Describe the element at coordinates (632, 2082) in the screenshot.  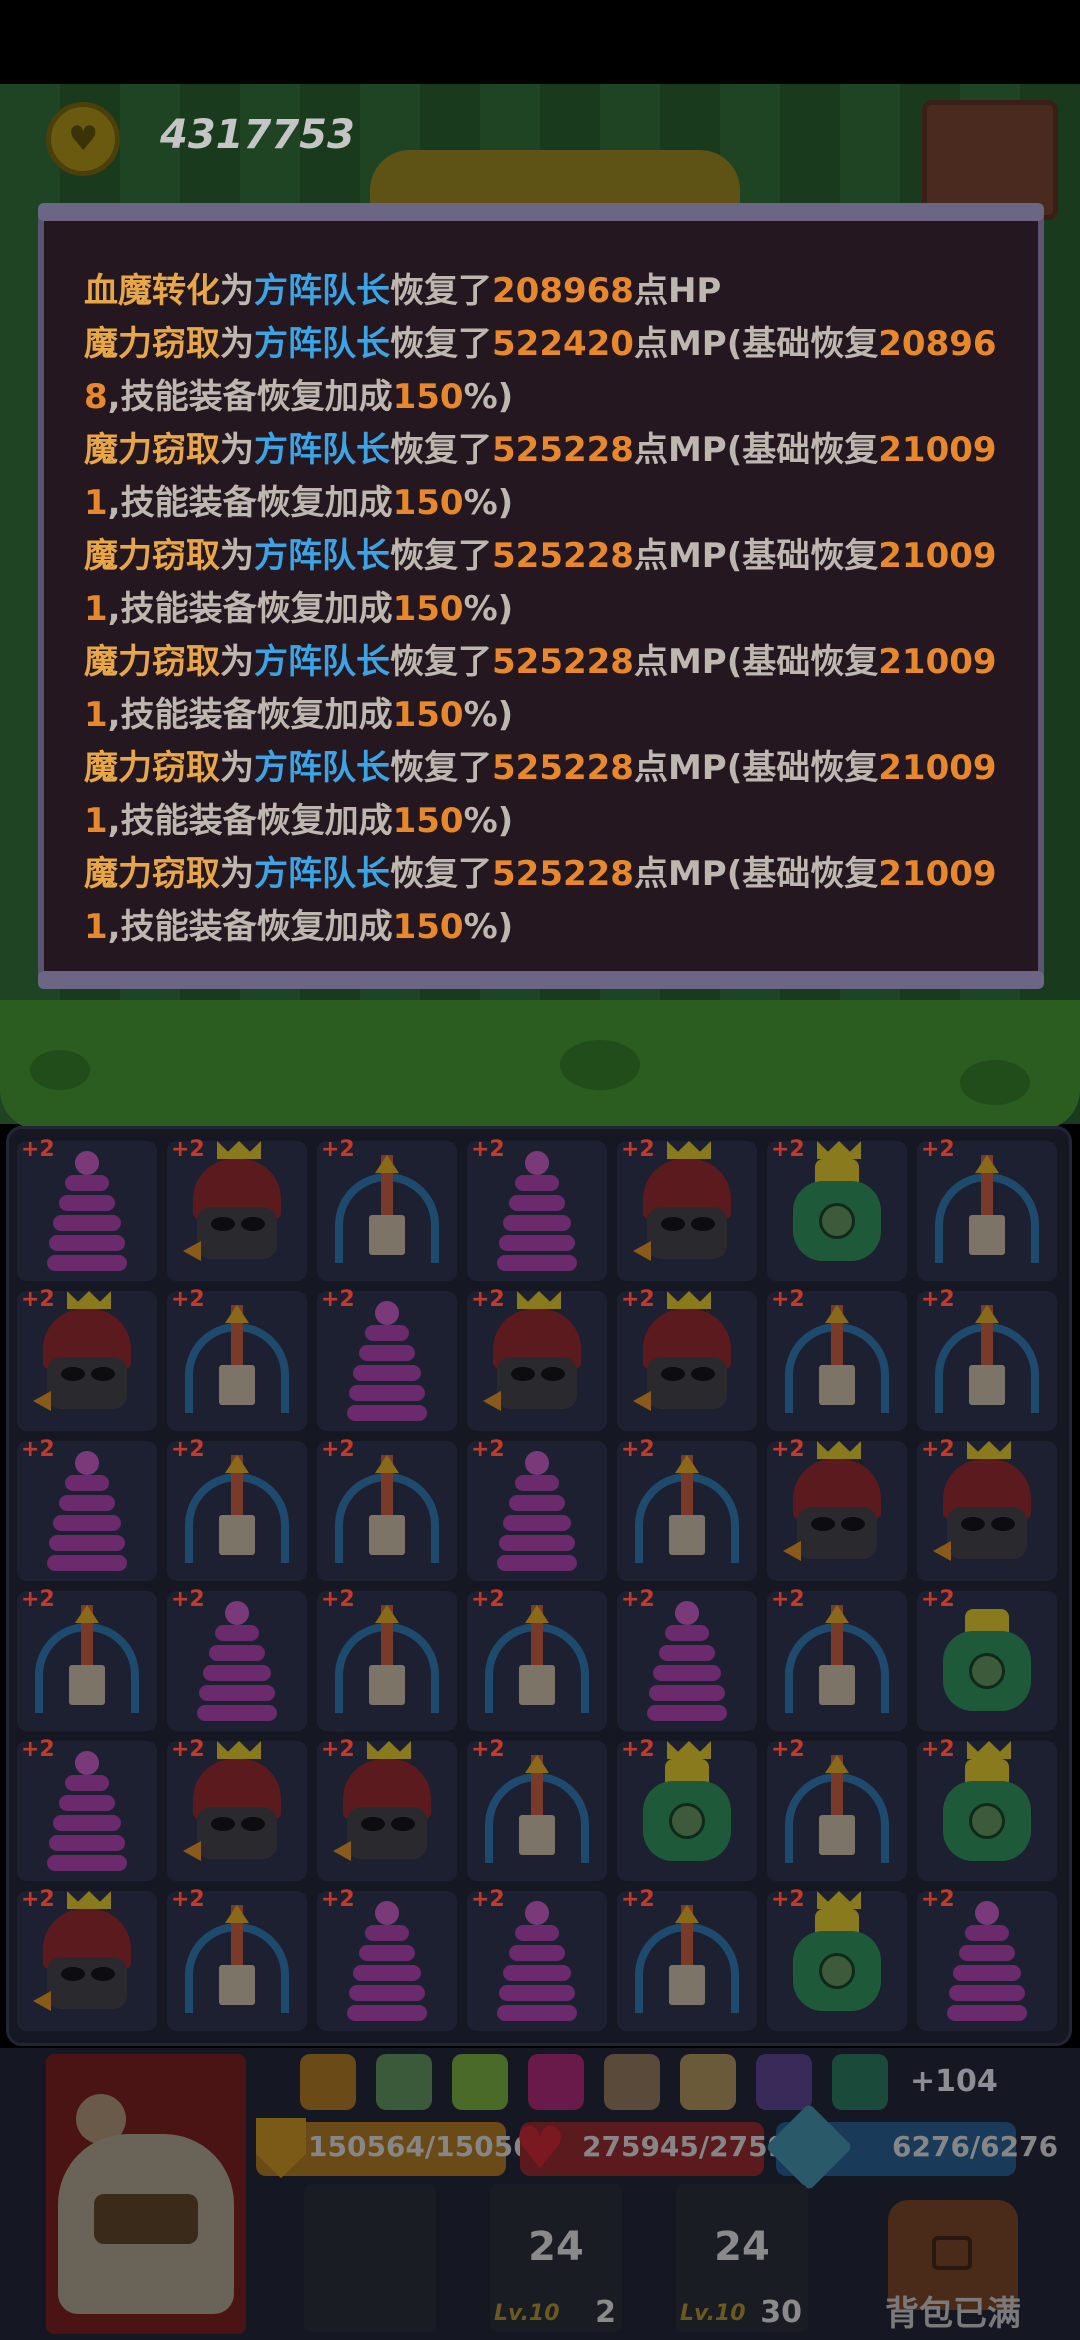
I see `hammer-icon` at that location.